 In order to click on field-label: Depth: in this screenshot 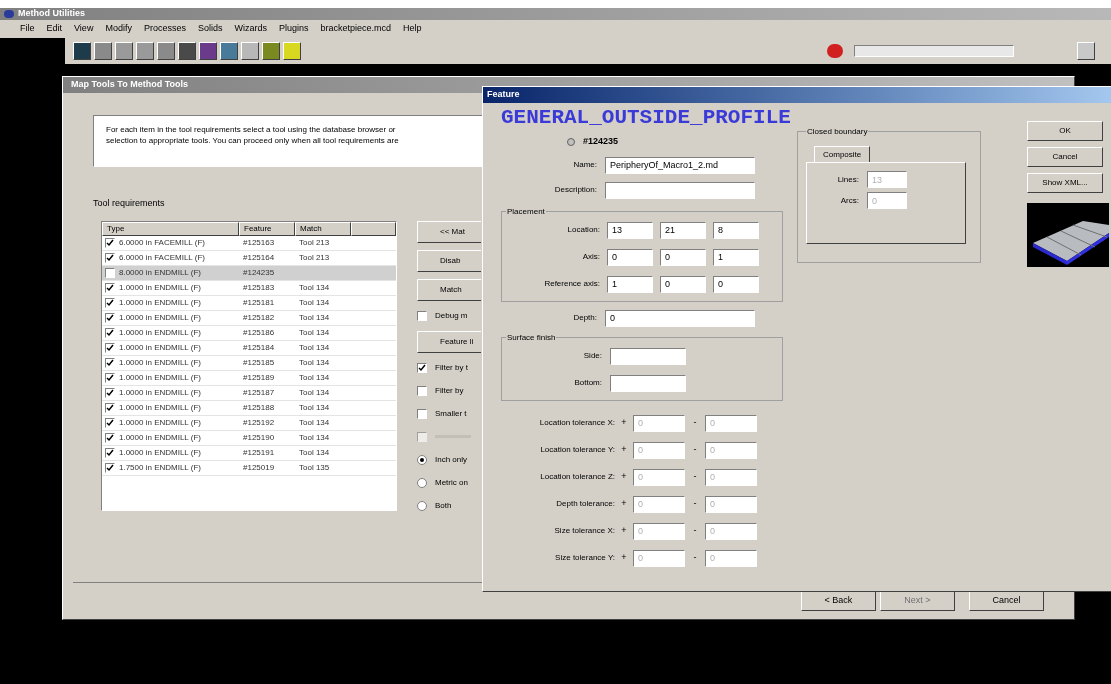, I will do `click(584, 318)`.